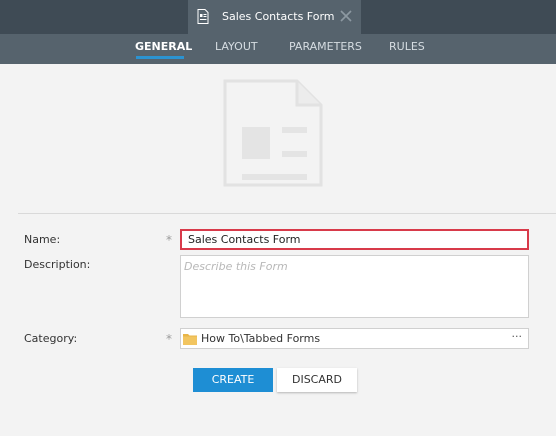 The image size is (556, 436). I want to click on name-required-mark: *, so click(169, 240).